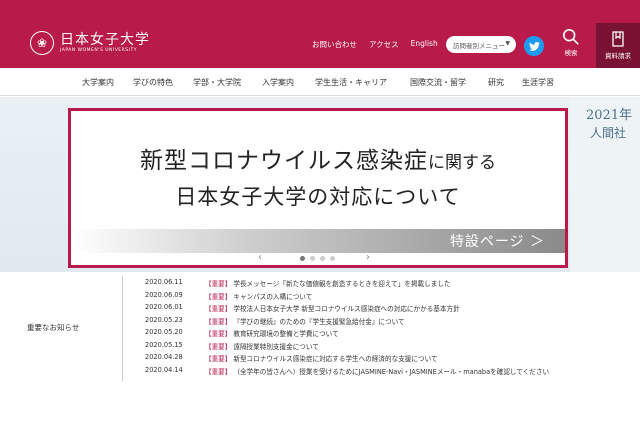 This screenshot has width=640, height=426. What do you see at coordinates (368, 257) in the screenshot?
I see `carousel-next-icon: ›` at bounding box center [368, 257].